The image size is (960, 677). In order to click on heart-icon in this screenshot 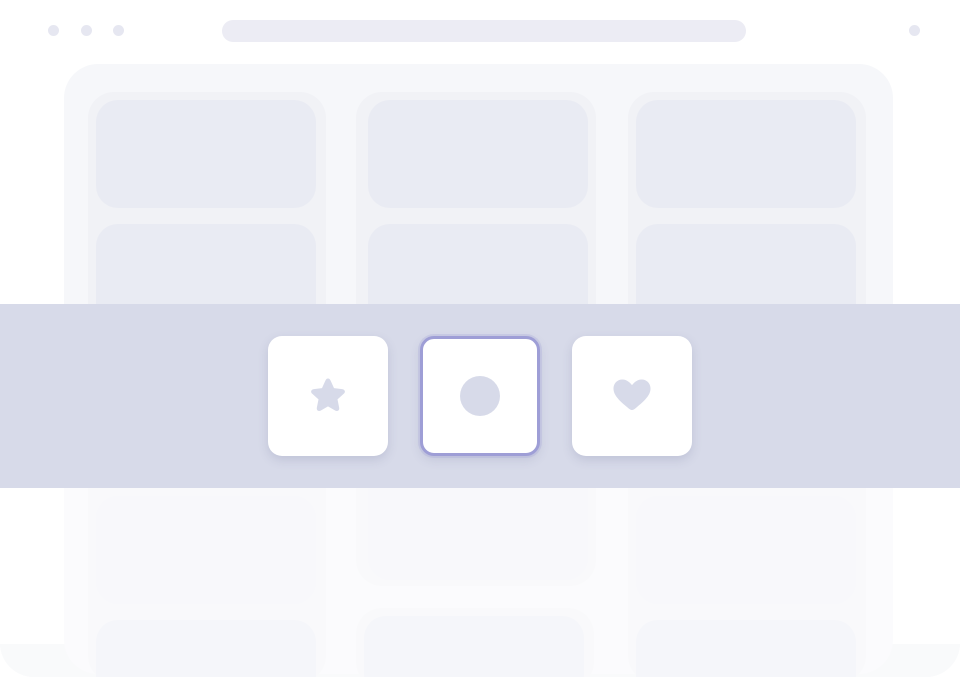, I will do `click(632, 394)`.